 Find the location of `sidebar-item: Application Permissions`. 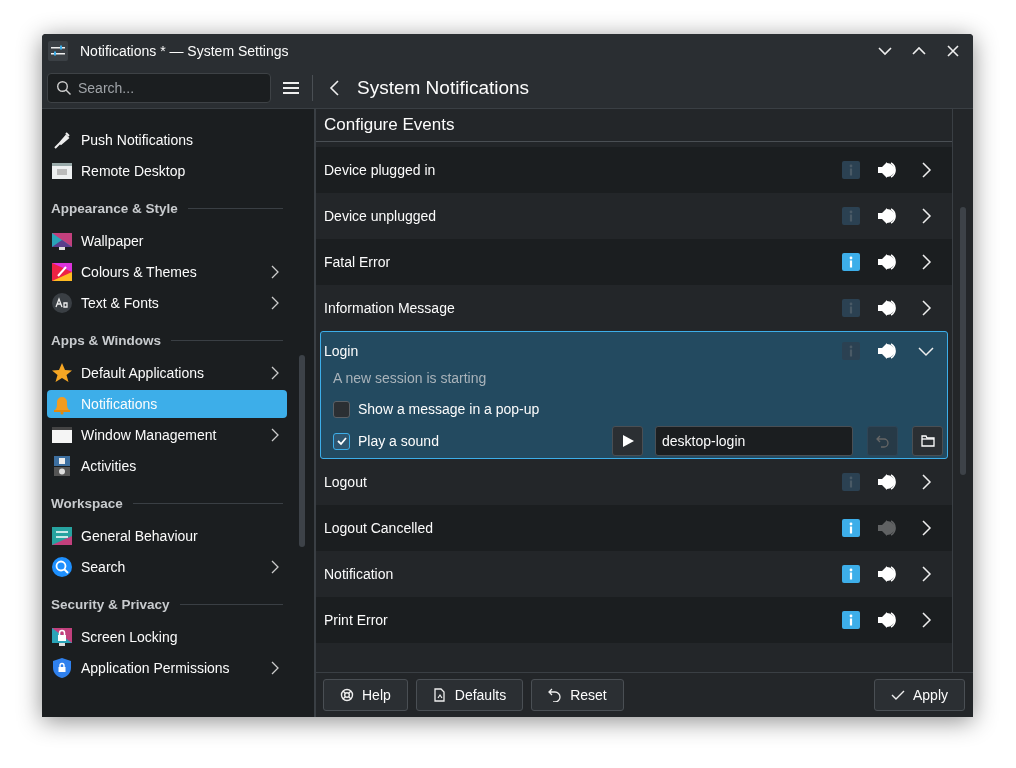

sidebar-item: Application Permissions is located at coordinates (167, 668).